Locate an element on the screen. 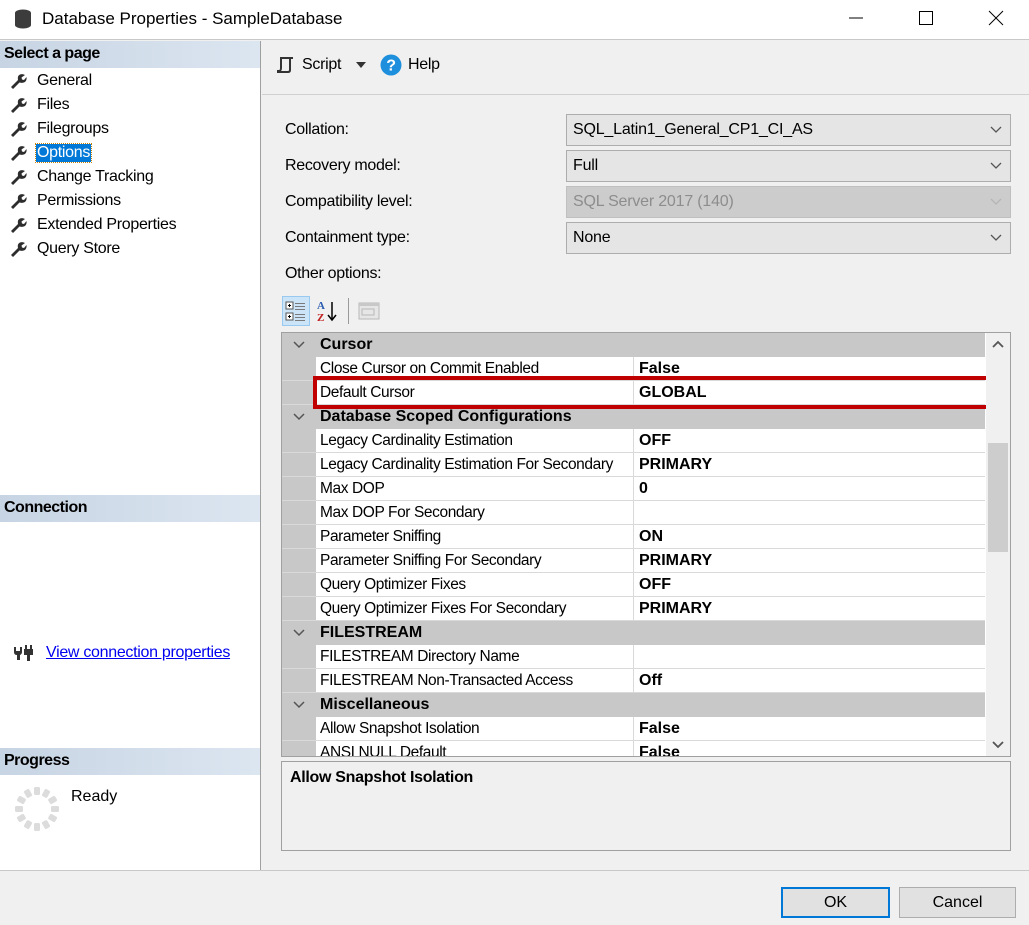 The height and width of the screenshot is (925, 1029). property-row: Close Cursor on Commit Enabled False is located at coordinates (633, 369).